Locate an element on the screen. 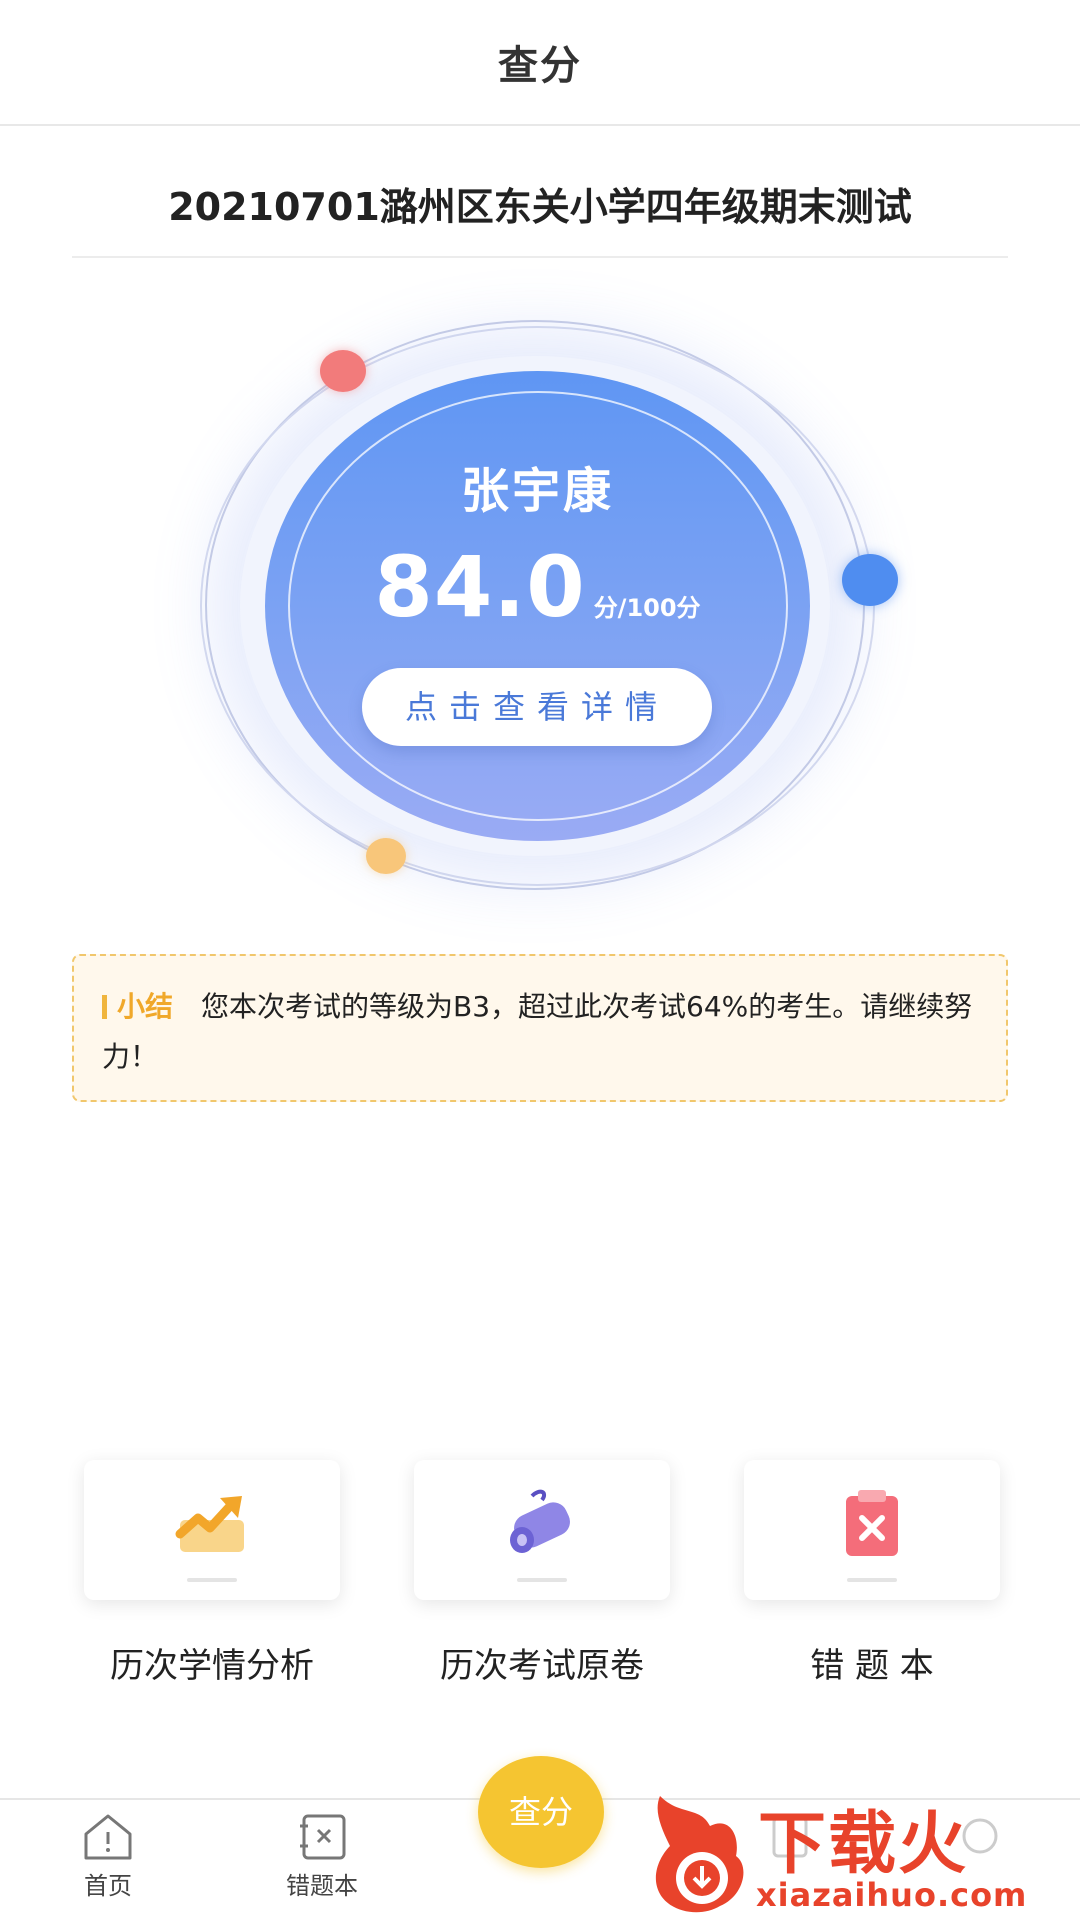 The image size is (1080, 1920). page-title: 查分 is located at coordinates (540, 66).